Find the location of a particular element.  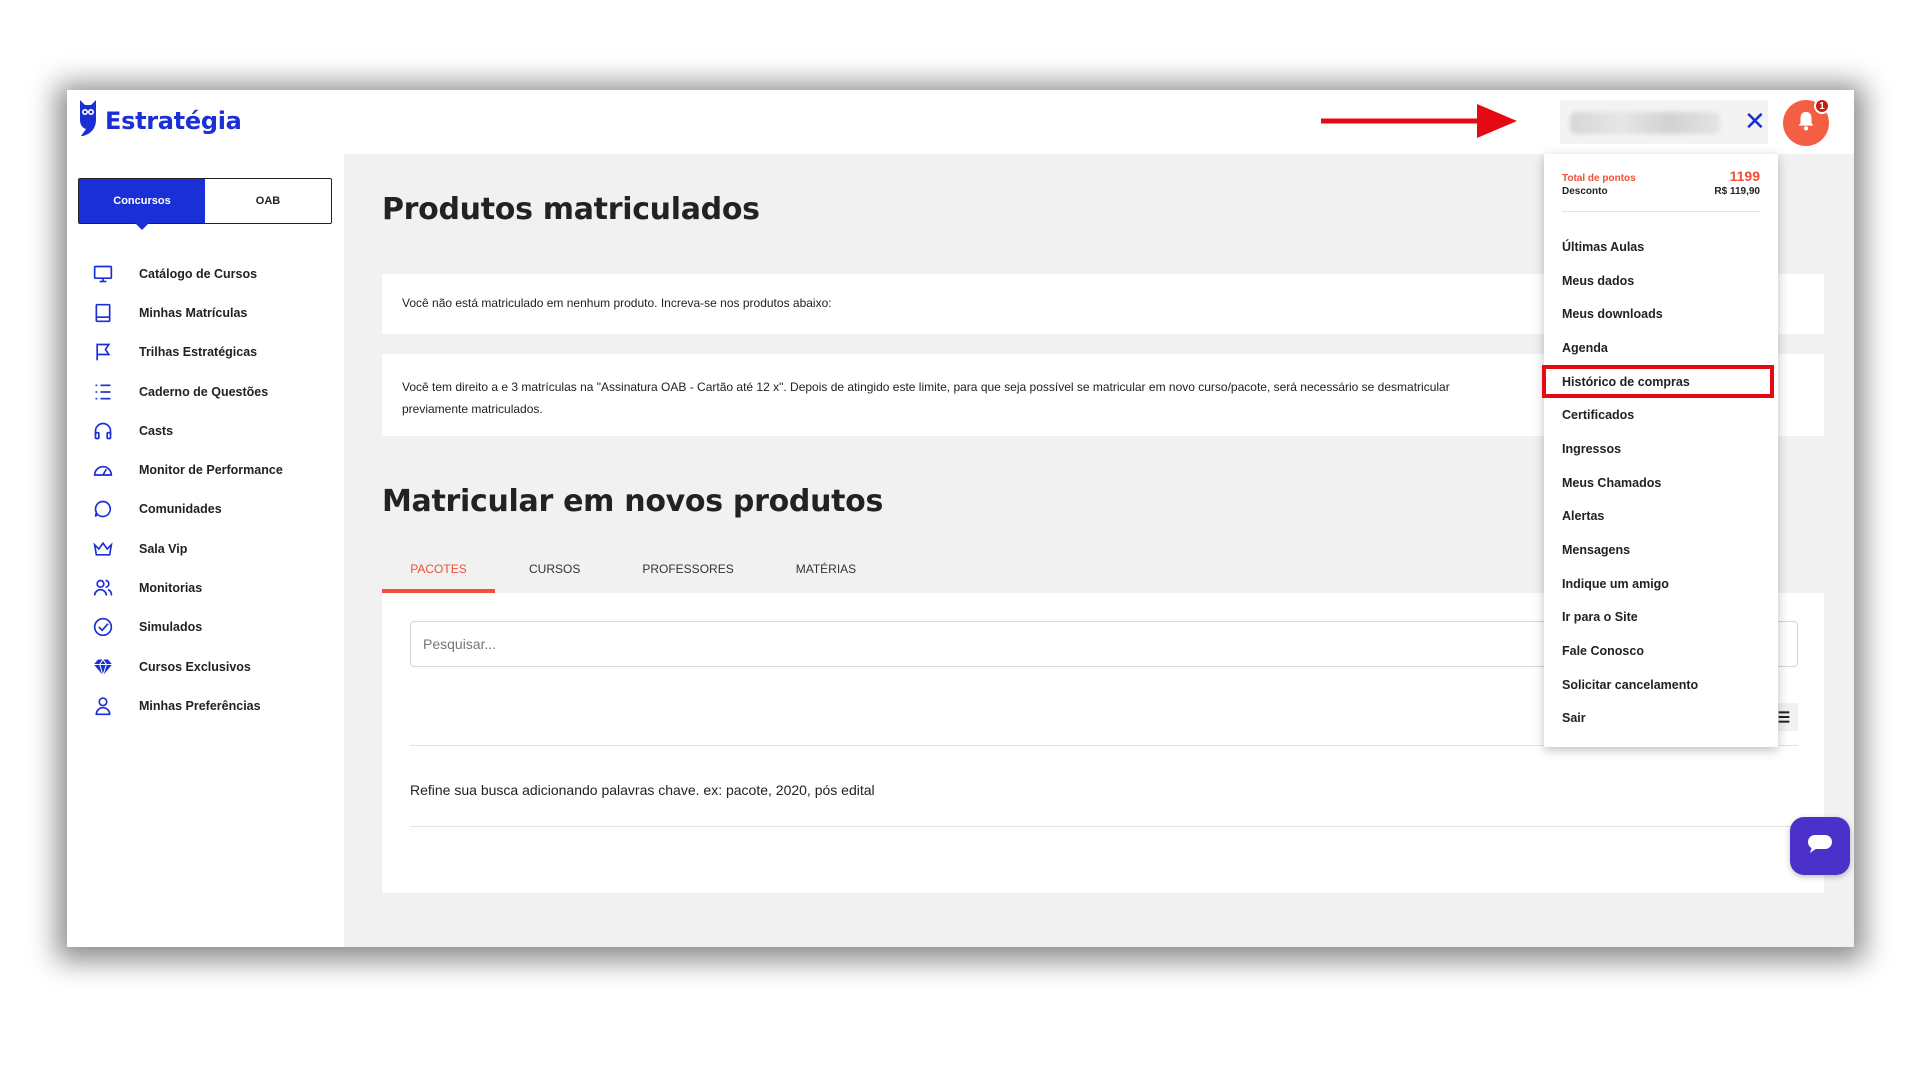

menu-item-certificados: Certificados is located at coordinates (1661, 415).